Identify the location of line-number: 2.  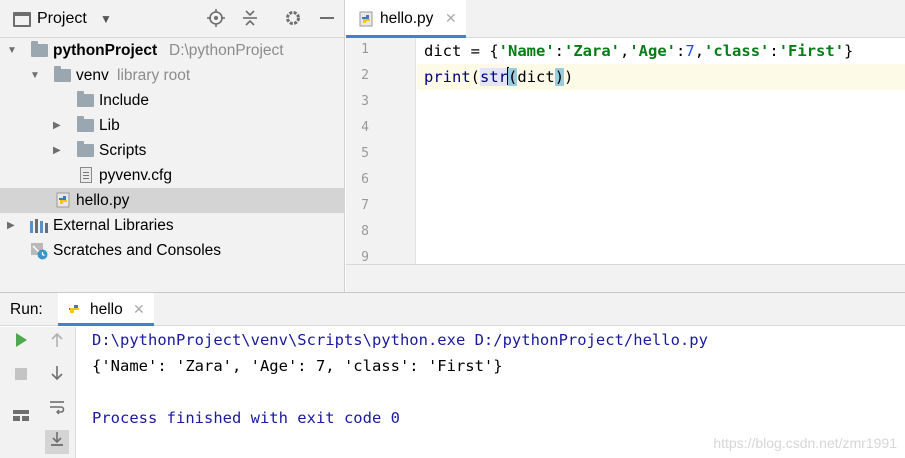
(365, 75).